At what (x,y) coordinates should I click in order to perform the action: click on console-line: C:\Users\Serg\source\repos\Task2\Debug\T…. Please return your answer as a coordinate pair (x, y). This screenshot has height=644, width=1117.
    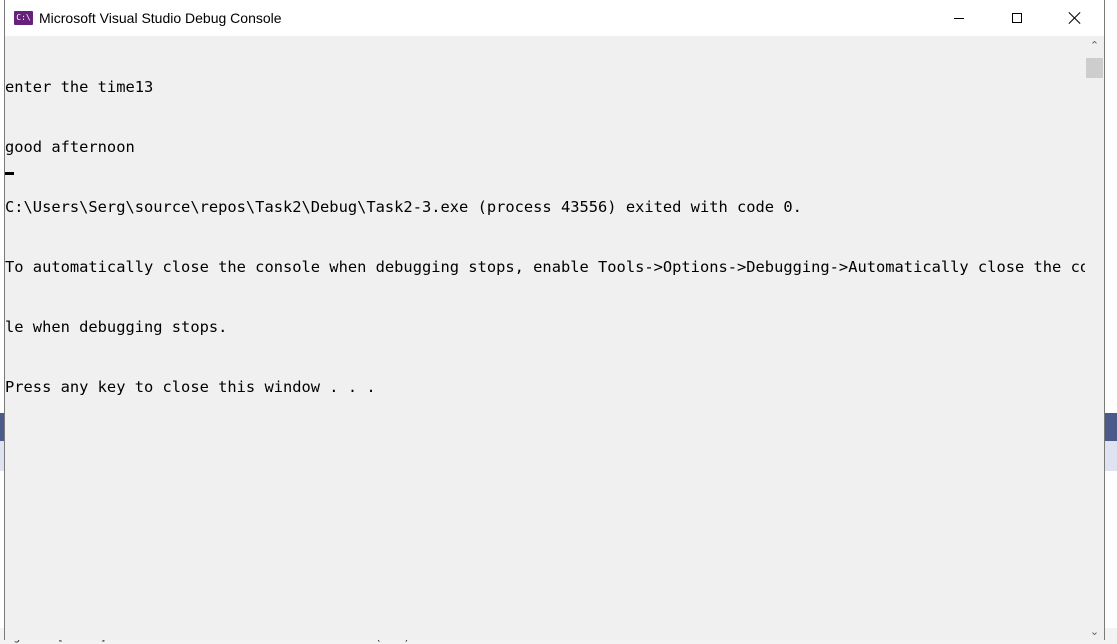
    Looking at the image, I should click on (403, 207).